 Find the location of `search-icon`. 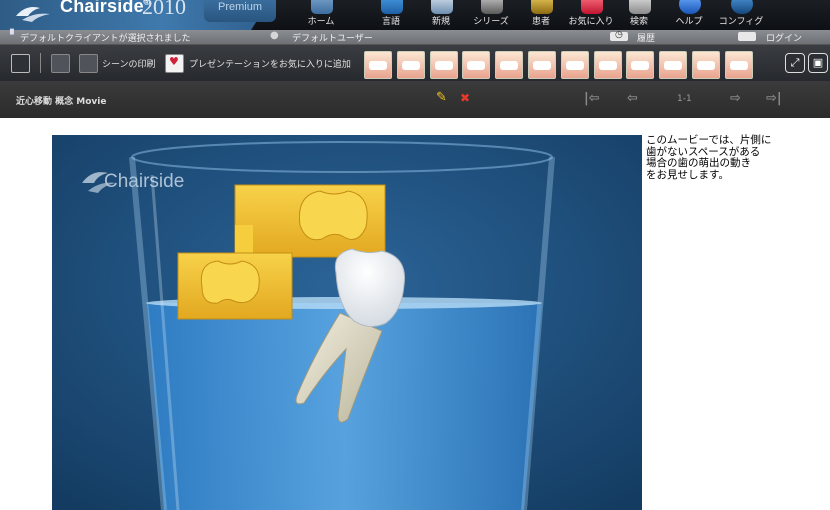

search-icon is located at coordinates (640, 7).